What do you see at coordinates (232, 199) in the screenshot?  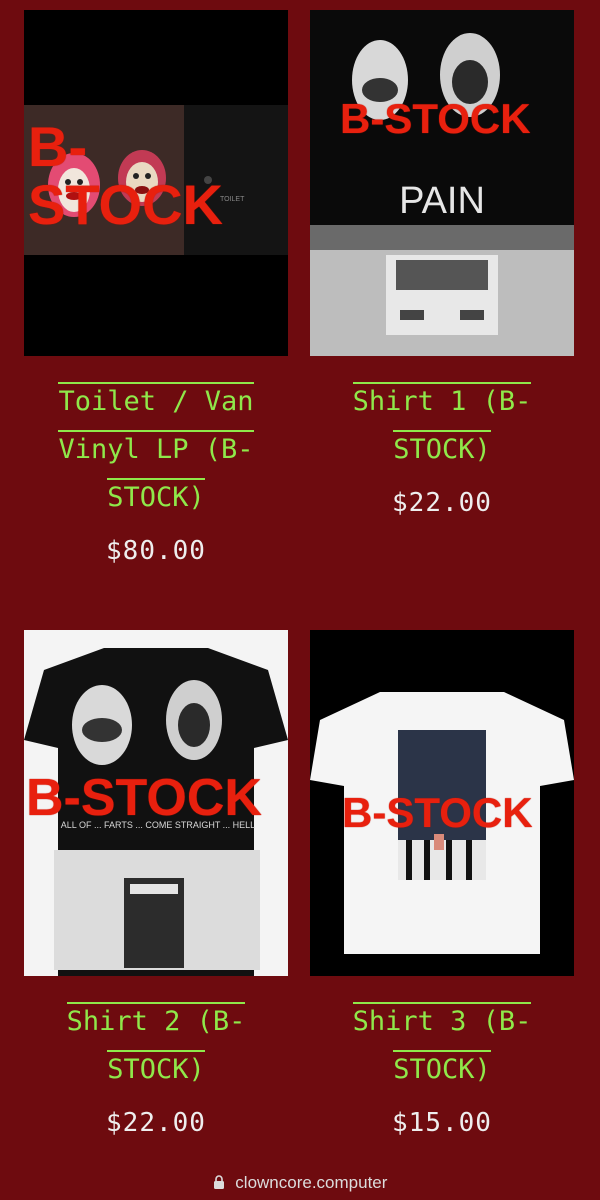 I see `vinyl-label-text: TOILET` at bounding box center [232, 199].